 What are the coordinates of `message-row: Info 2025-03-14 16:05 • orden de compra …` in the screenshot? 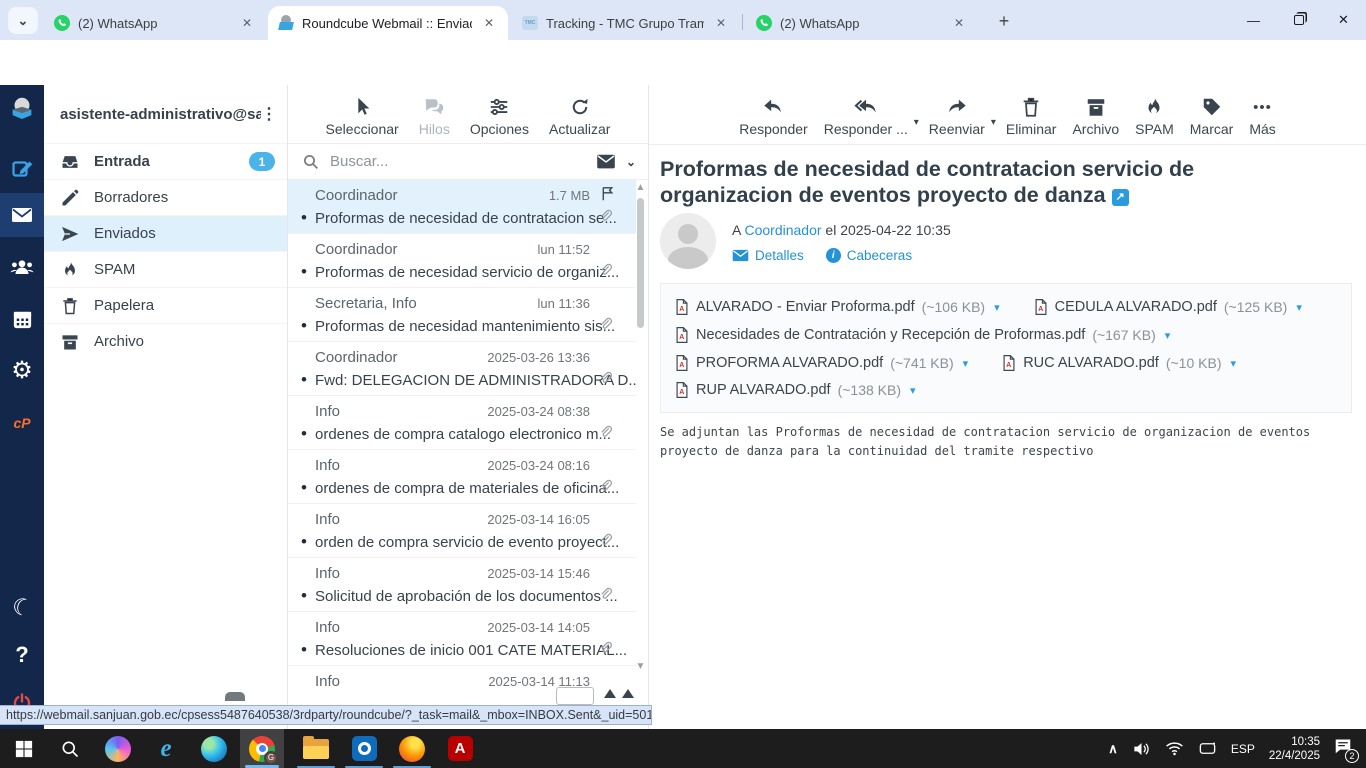 It's located at (462, 531).